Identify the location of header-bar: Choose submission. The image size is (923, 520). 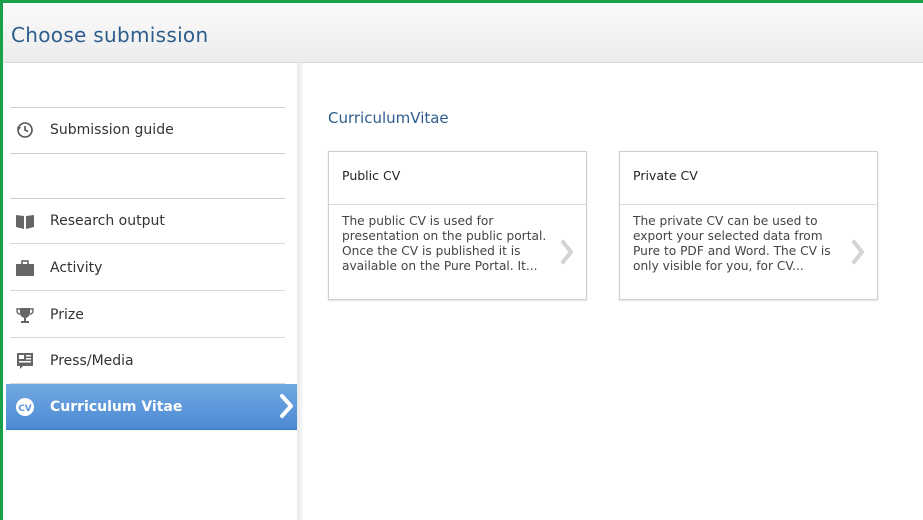
(463, 33).